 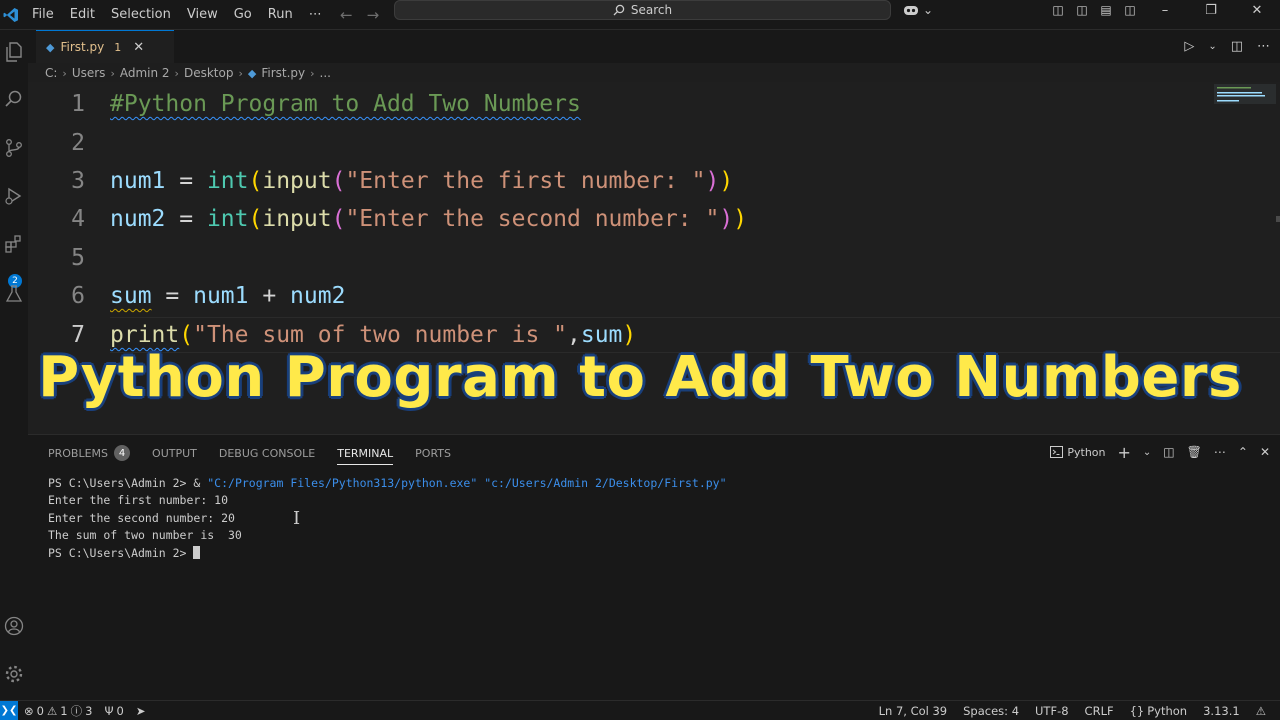 I want to click on tab-ports: PORTS, so click(x=433, y=453).